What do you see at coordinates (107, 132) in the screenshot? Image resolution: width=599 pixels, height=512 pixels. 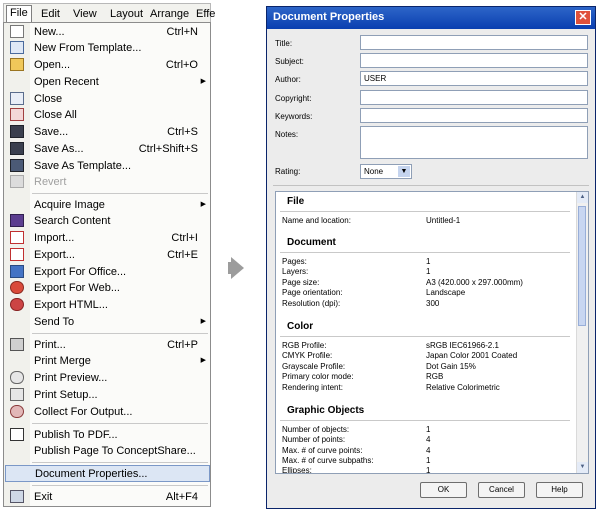 I see `menu-item-save: Save... Ctrl+S` at bounding box center [107, 132].